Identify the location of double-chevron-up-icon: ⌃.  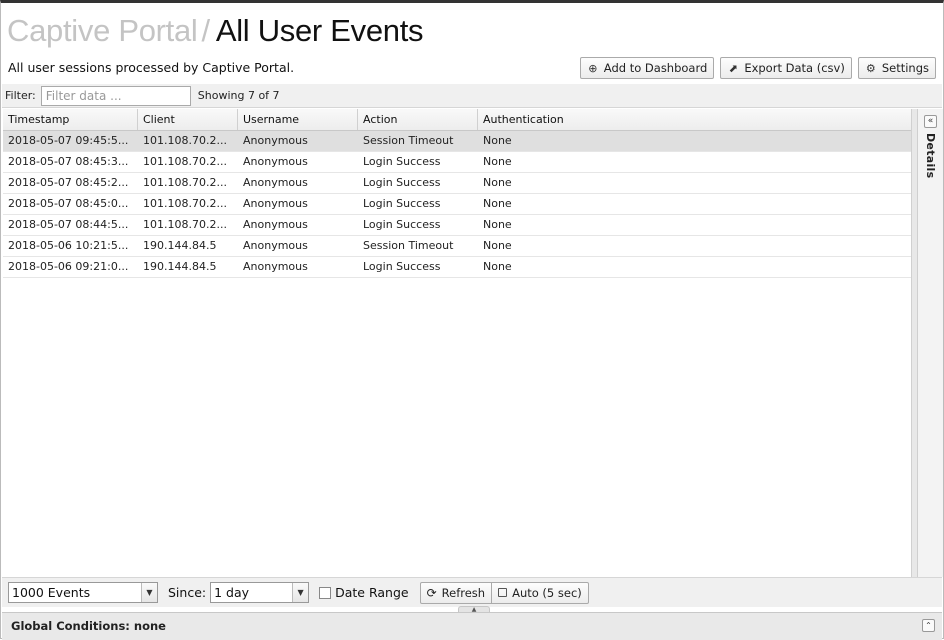
(928, 625).